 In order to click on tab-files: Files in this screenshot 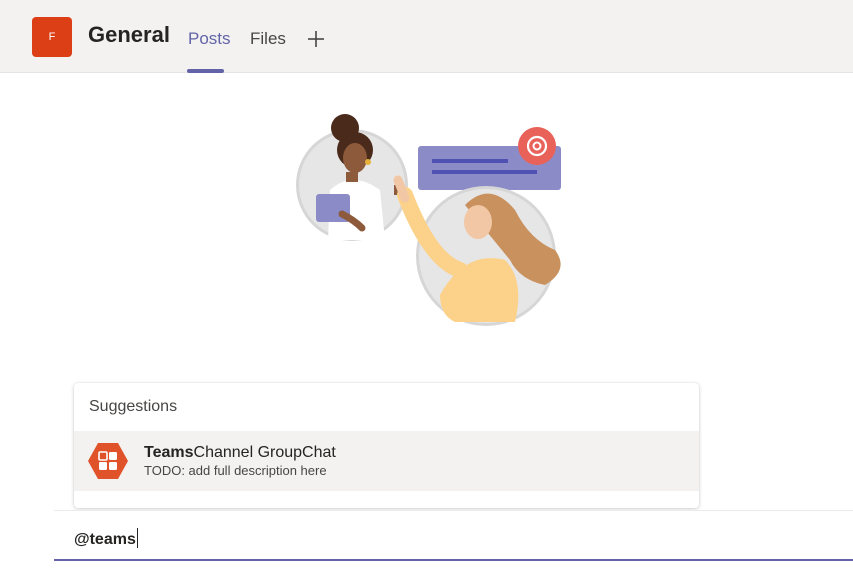, I will do `click(268, 39)`.